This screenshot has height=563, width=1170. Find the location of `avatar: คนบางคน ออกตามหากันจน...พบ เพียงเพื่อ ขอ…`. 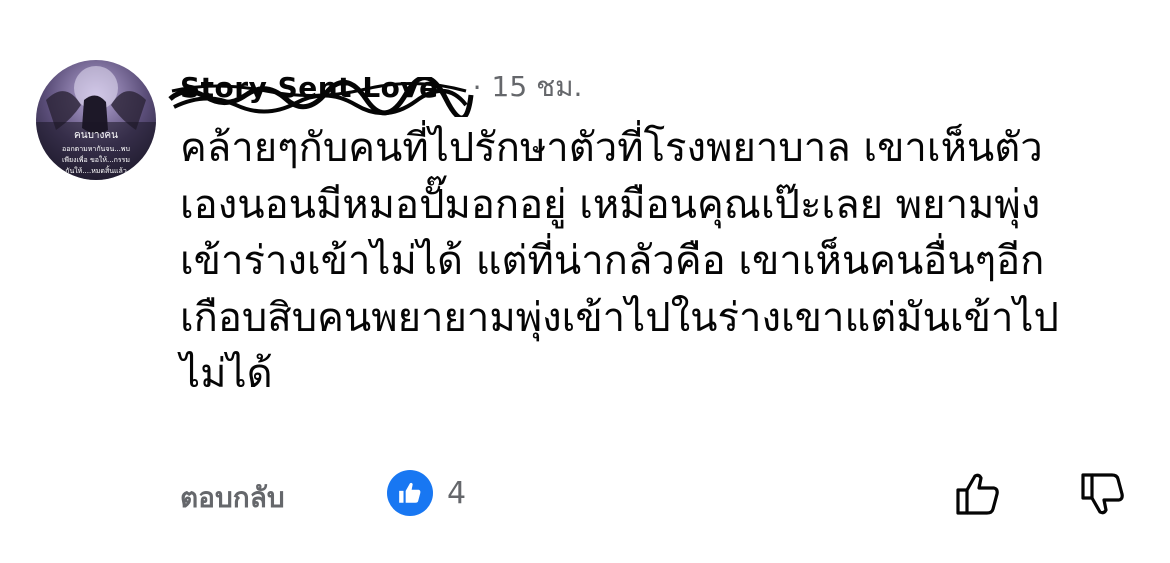

avatar: คนบางคน ออกตามหากันจน...พบ เพียงเพื่อ ขอ… is located at coordinates (96, 120).